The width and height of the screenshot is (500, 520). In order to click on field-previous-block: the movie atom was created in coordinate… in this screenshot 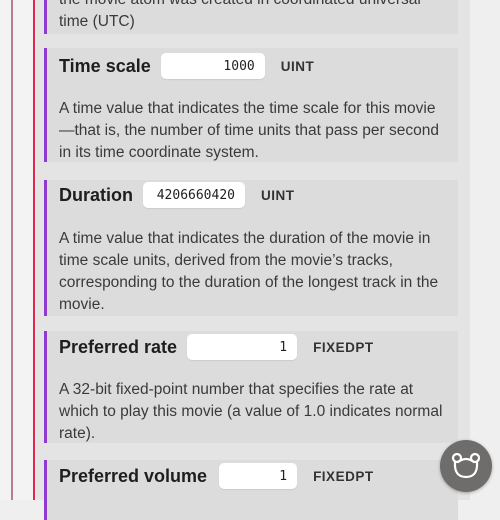, I will do `click(251, 17)`.